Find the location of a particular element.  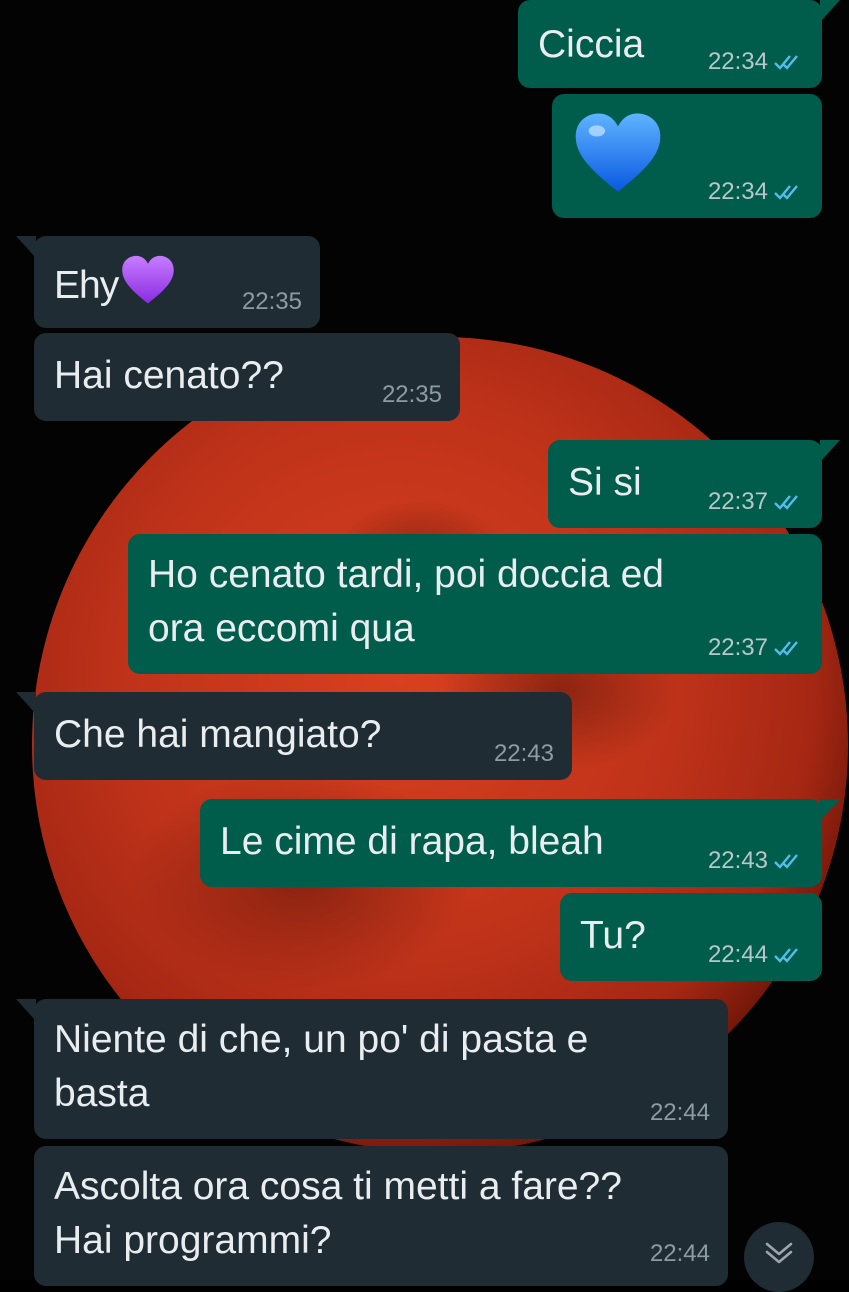

message-bubble-incoming: Hai cenato?? 22:35 is located at coordinates (247, 377).